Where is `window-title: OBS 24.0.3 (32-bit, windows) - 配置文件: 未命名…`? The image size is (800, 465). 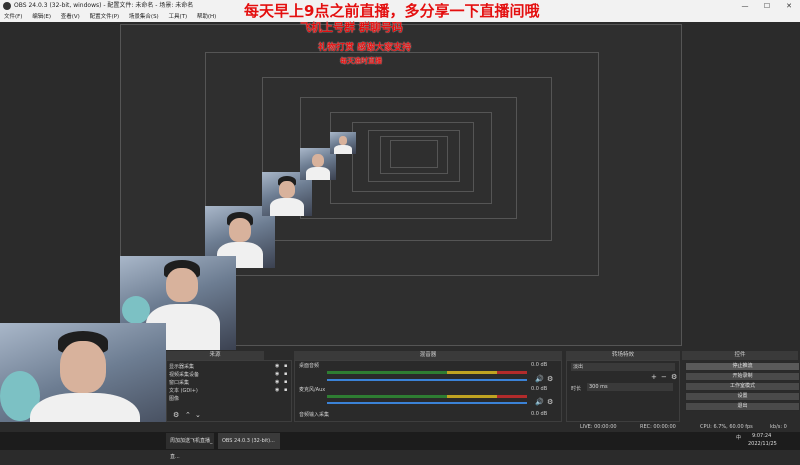 window-title: OBS 24.0.3 (32-bit, windows) - 配置文件: 未命名… is located at coordinates (104, 5).